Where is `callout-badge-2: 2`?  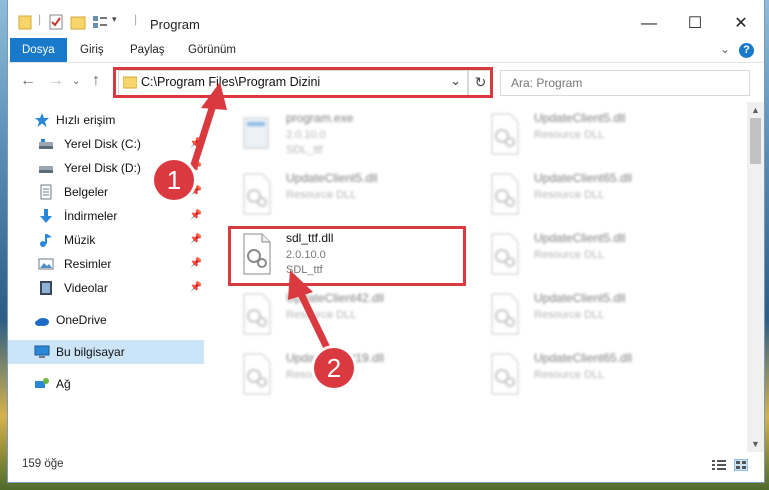
callout-badge-2: 2 is located at coordinates (334, 368).